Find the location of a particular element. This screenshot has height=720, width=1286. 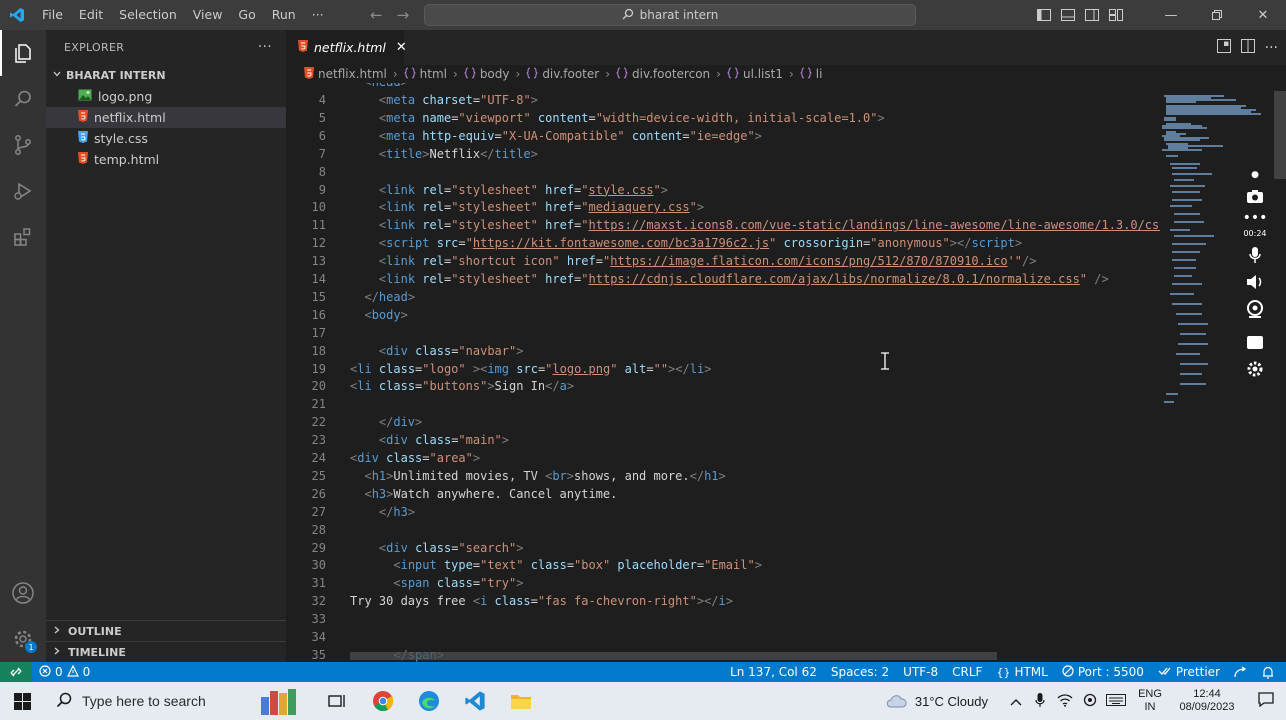

open-preview-icon is located at coordinates (1223, 47).